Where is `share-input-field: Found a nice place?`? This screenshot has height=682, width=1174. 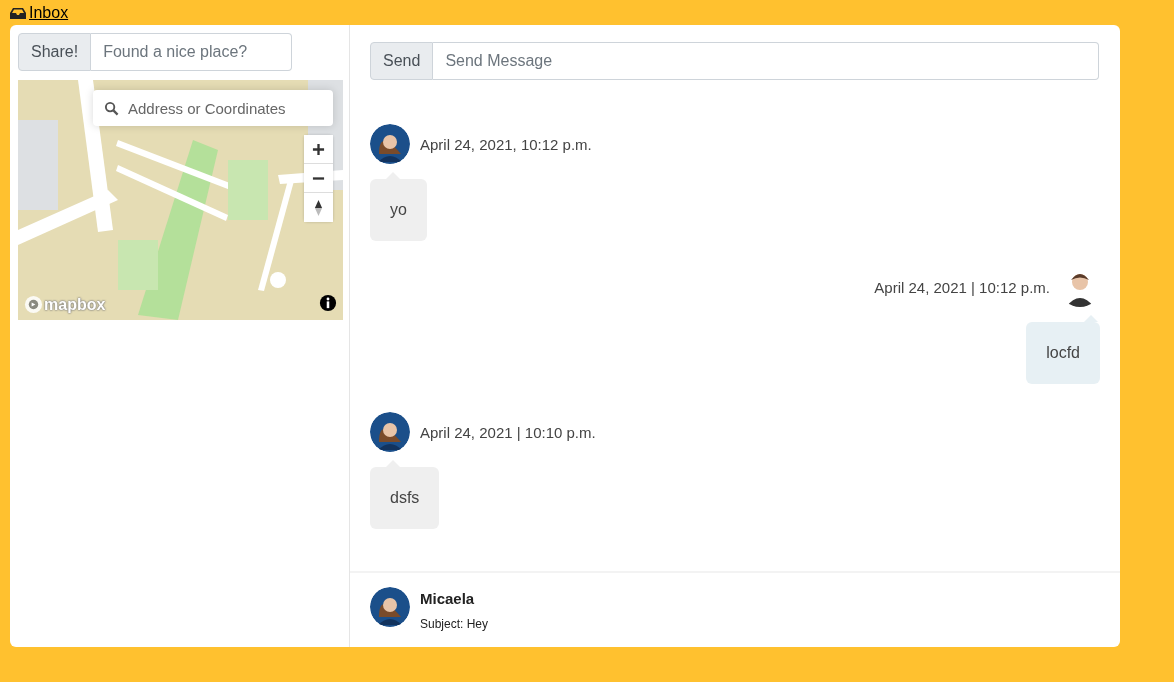 share-input-field: Found a nice place? is located at coordinates (191, 52).